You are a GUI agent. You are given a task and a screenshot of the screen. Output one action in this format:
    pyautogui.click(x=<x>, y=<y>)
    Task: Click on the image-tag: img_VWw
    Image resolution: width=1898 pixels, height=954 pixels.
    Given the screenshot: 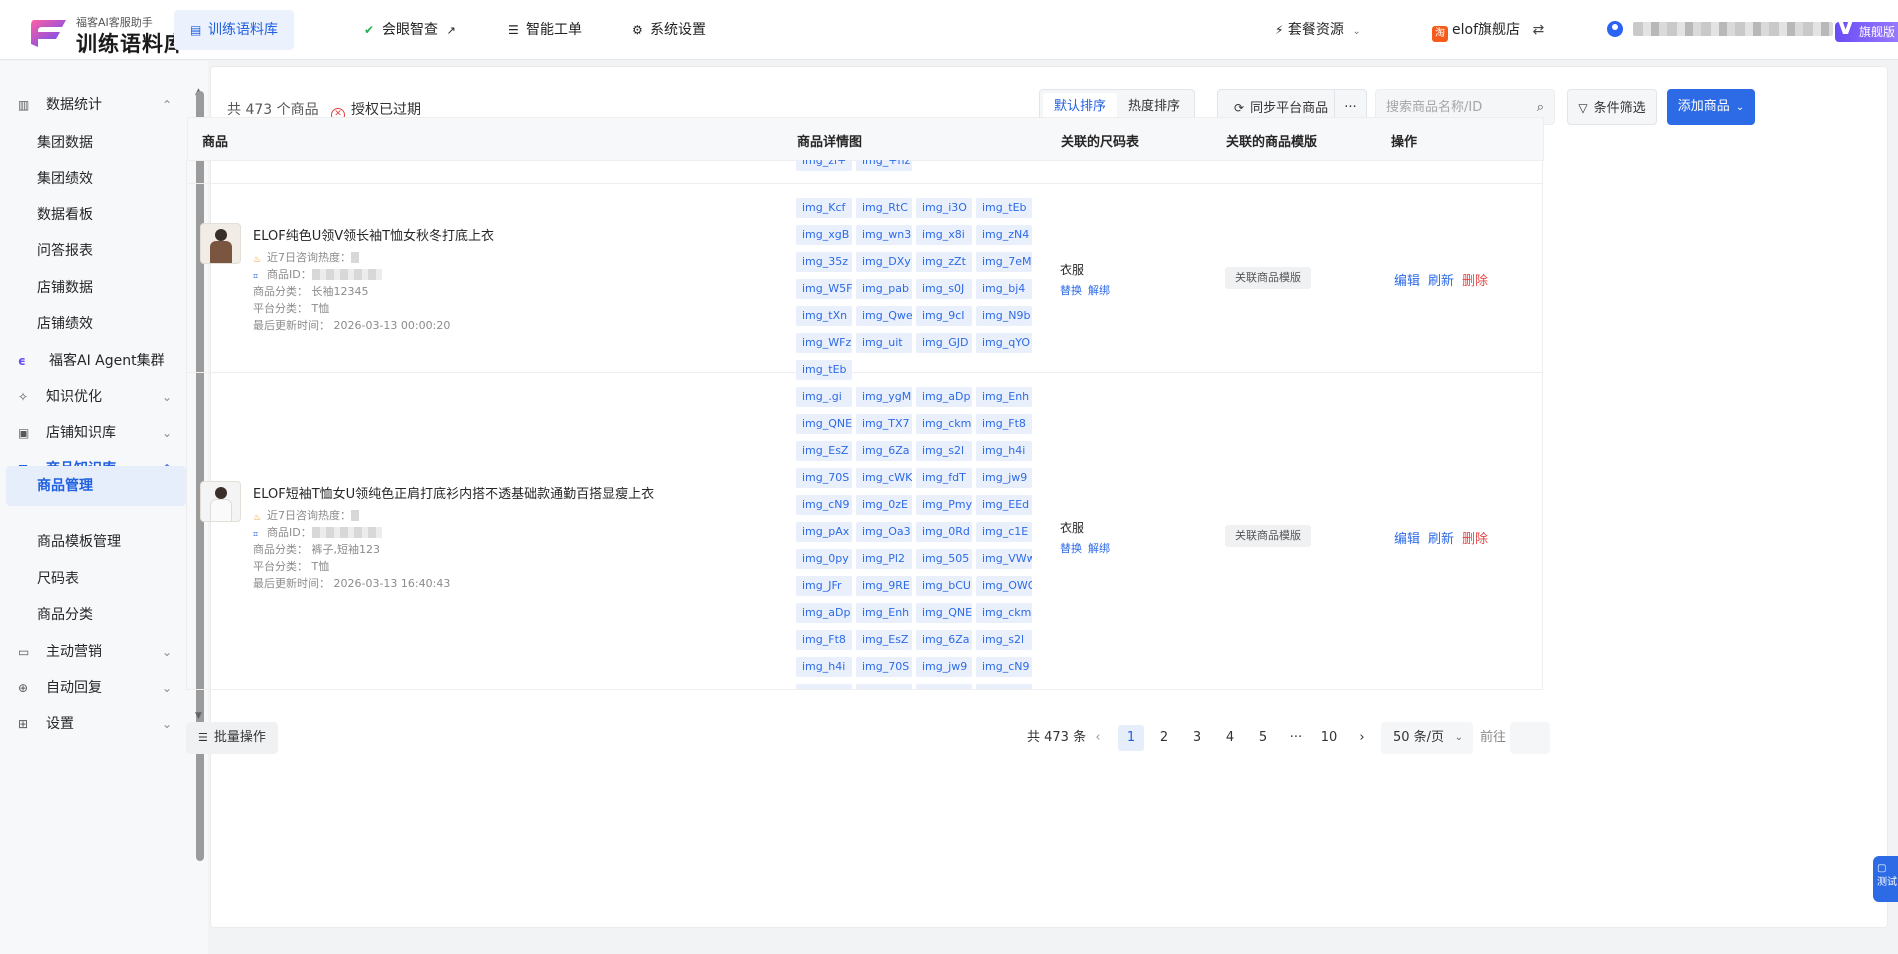 What is the action you would take?
    pyautogui.click(x=1004, y=559)
    